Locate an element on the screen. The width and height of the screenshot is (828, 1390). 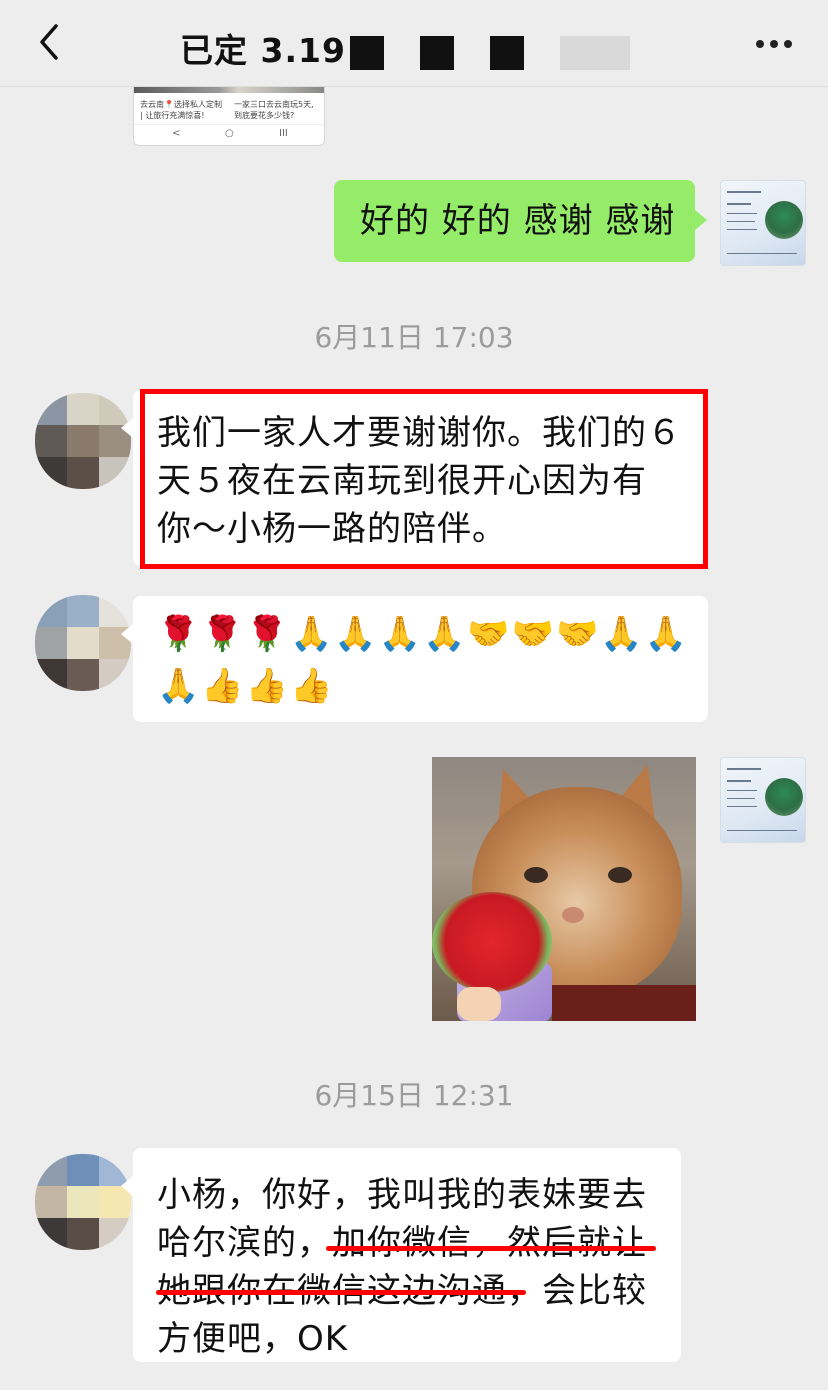
cat-with-flowers-sticker is located at coordinates (564, 889).